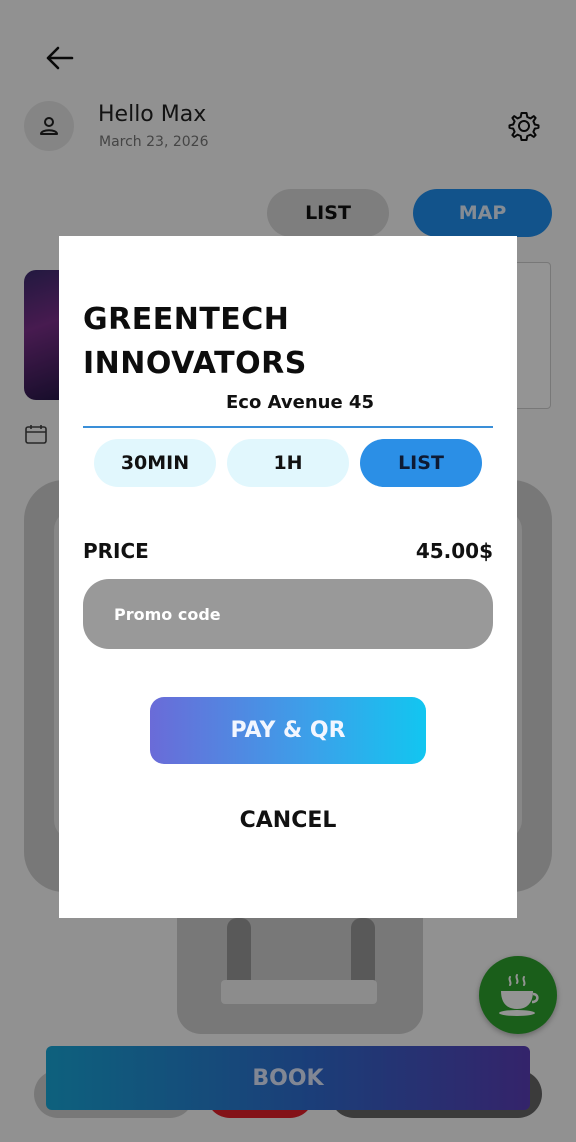 This screenshot has width=576, height=1142. What do you see at coordinates (300, 402) in the screenshot?
I see `venue-address: Eco Avenue 45` at bounding box center [300, 402].